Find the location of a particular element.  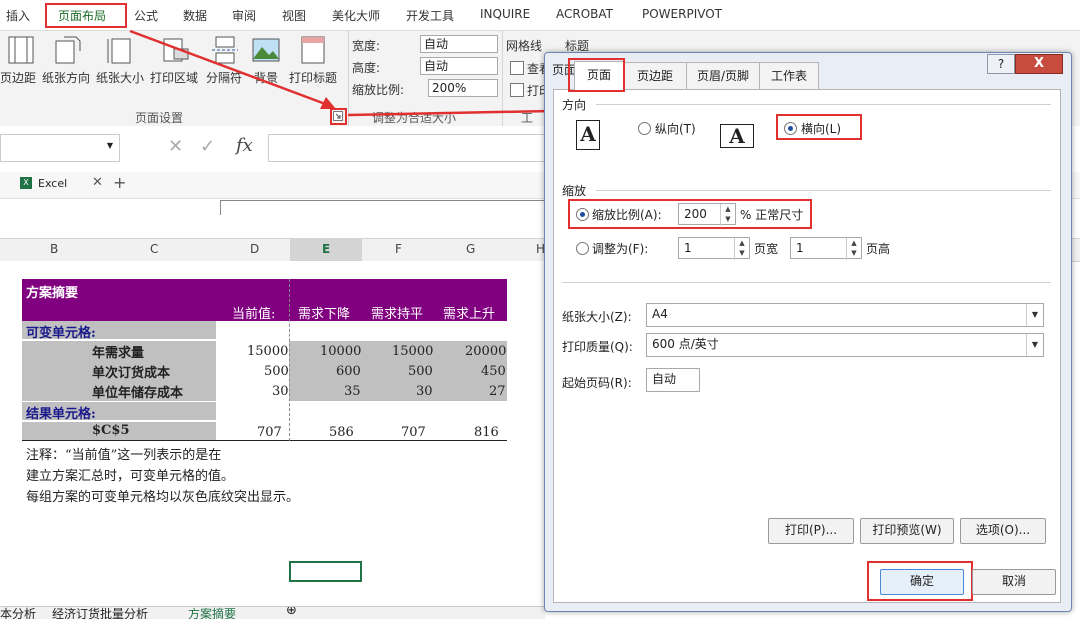

margins-button: 页边距 is located at coordinates (18, 77).